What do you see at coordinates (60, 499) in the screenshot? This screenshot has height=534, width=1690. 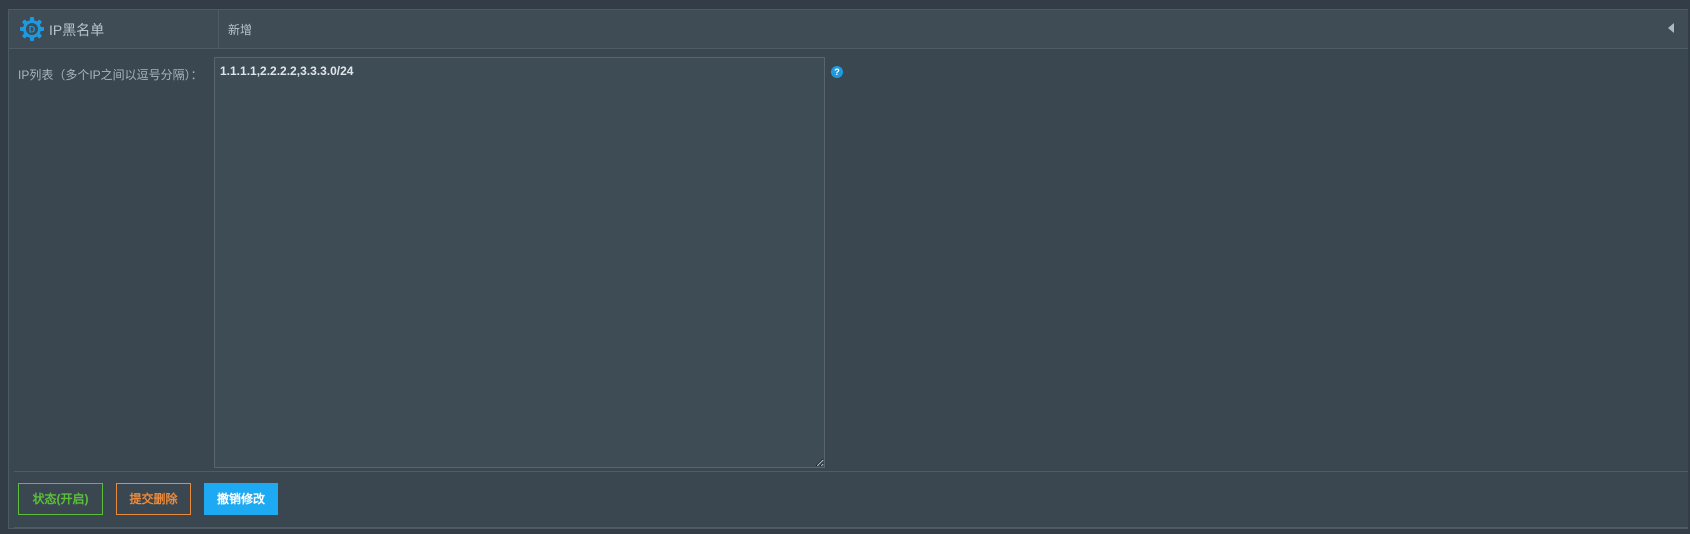 I see `status-toggle-button: 状态(开启)` at bounding box center [60, 499].